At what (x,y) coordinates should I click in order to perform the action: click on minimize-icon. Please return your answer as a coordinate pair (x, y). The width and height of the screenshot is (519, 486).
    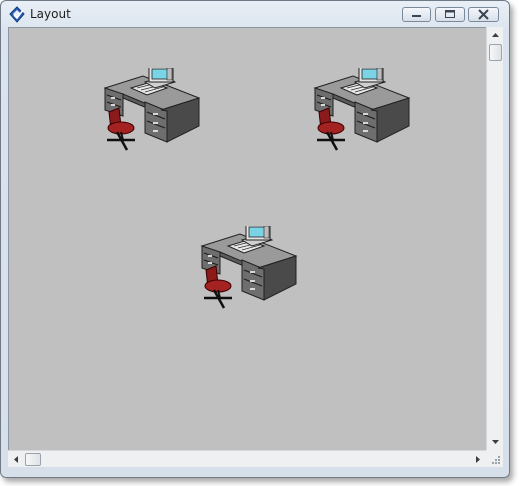
    Looking at the image, I should click on (416, 16).